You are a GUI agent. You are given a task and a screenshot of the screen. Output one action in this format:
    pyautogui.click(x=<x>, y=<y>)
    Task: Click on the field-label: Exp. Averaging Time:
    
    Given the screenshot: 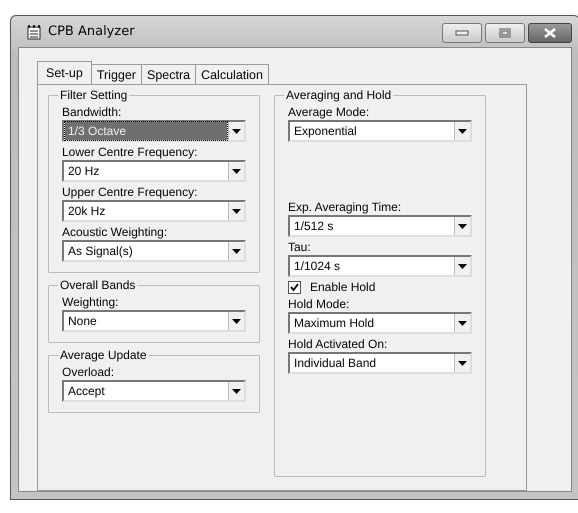 What is the action you would take?
    pyautogui.click(x=345, y=207)
    